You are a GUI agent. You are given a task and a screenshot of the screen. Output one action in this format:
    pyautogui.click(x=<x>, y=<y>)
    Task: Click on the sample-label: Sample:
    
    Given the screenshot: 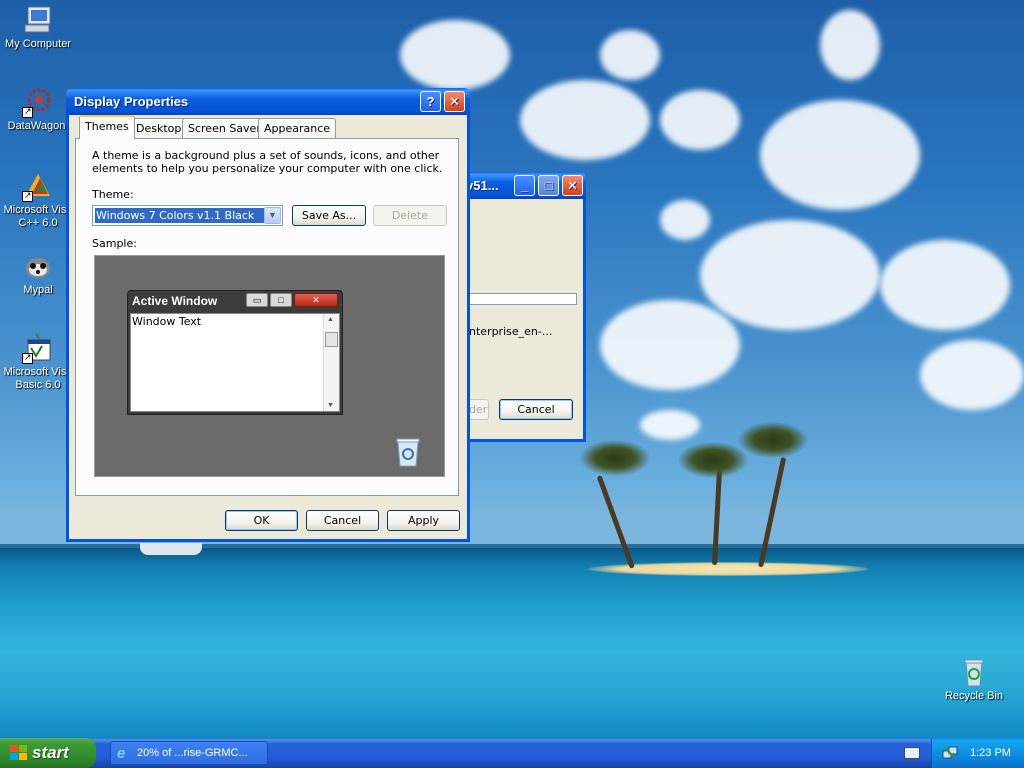 What is the action you would take?
    pyautogui.click(x=114, y=243)
    